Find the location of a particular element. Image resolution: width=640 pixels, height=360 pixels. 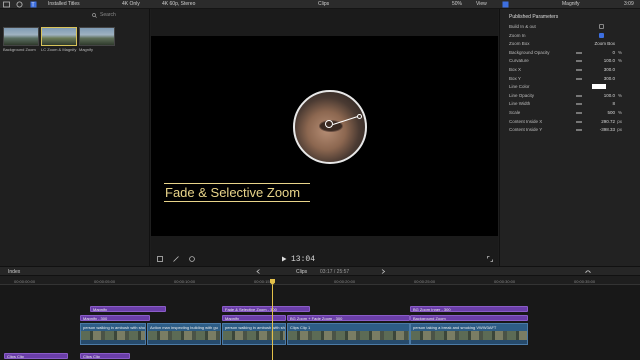

title-clip: Fade & Selective Zoom - 300 is located at coordinates (266, 309).